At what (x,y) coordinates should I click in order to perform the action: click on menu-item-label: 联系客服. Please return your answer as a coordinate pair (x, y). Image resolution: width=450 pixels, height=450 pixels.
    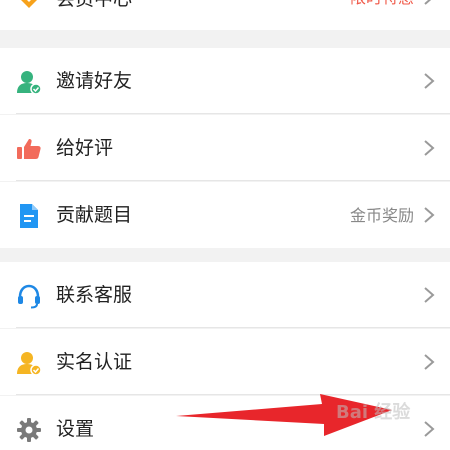
    Looking at the image, I should click on (94, 295).